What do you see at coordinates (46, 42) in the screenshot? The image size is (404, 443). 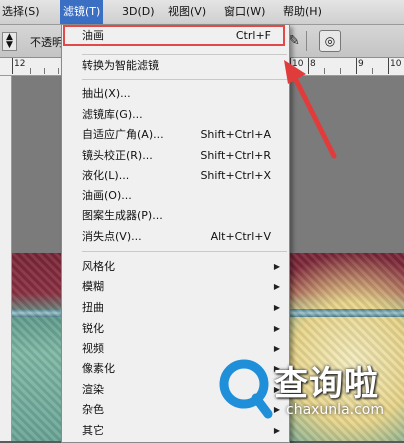 I see `opacity-label: 不透明` at bounding box center [46, 42].